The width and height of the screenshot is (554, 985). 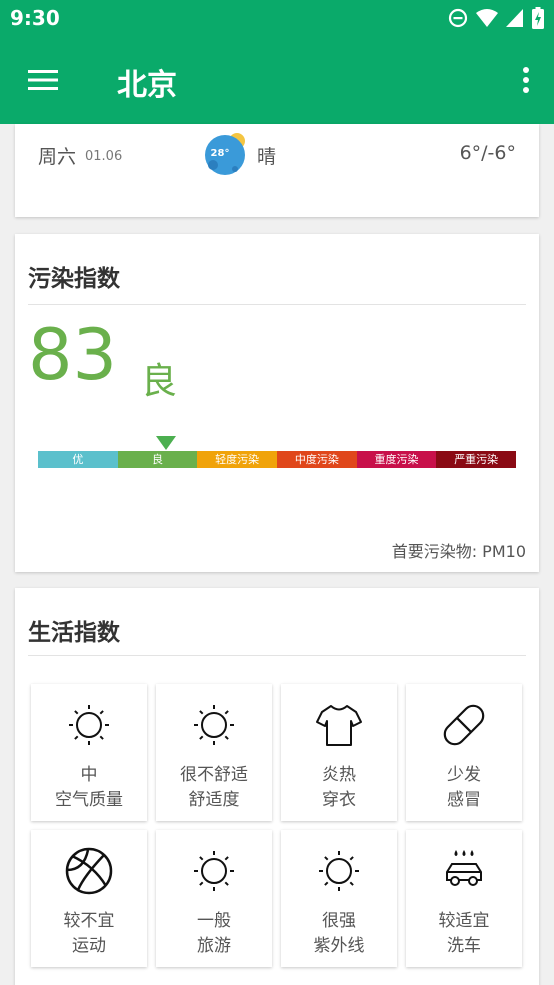 What do you see at coordinates (277, 18) in the screenshot?
I see `status-bar: 9:30` at bounding box center [277, 18].